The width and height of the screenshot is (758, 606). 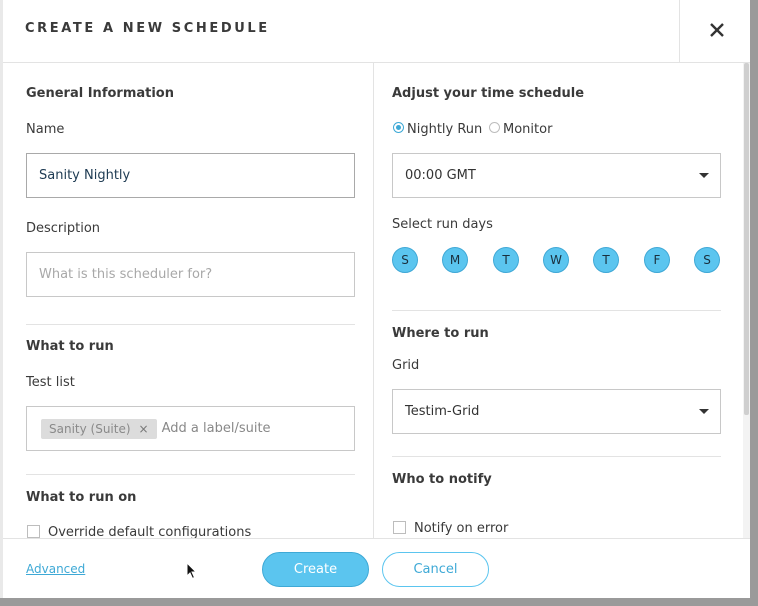 What do you see at coordinates (50, 382) in the screenshot?
I see `test-list-label: Test list` at bounding box center [50, 382].